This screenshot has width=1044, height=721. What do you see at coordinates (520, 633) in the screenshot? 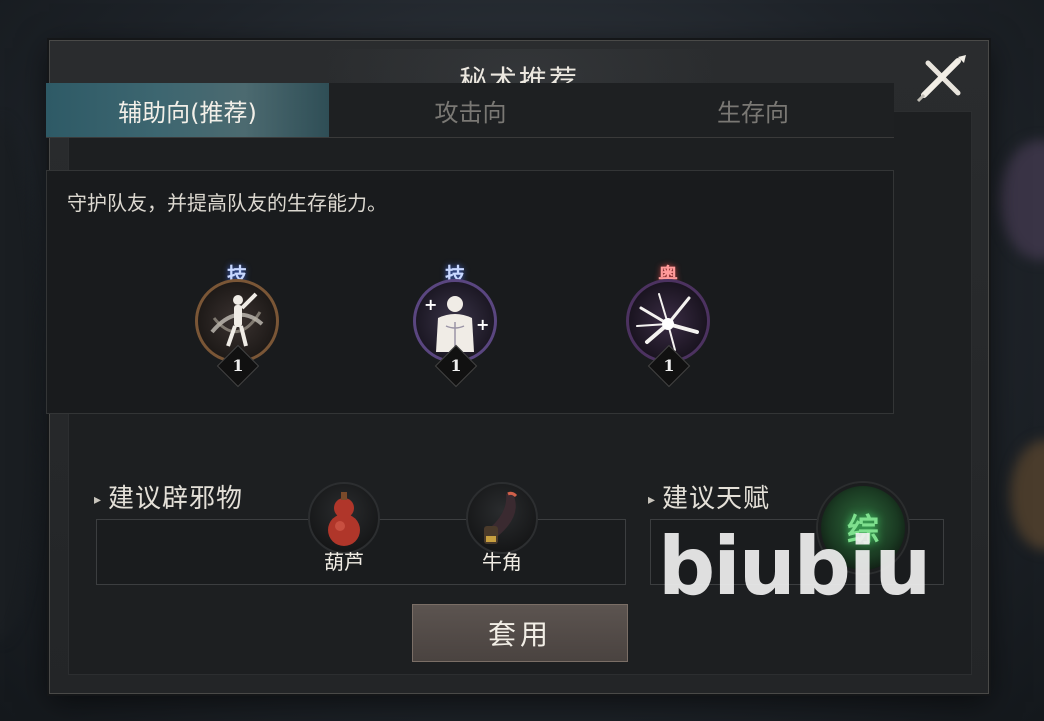
I see `apply-button: 套用` at bounding box center [520, 633].